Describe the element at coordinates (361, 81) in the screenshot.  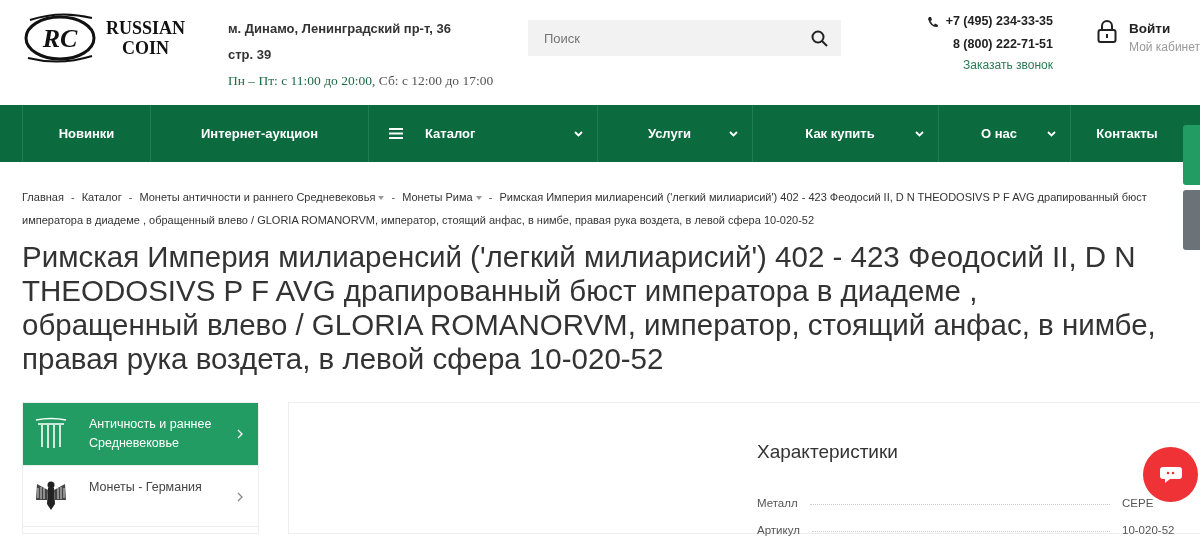
I see `opening-hours: Пн – Пт: с 11:00 до 20:00, Сб: с 12:00 до 17:00` at that location.